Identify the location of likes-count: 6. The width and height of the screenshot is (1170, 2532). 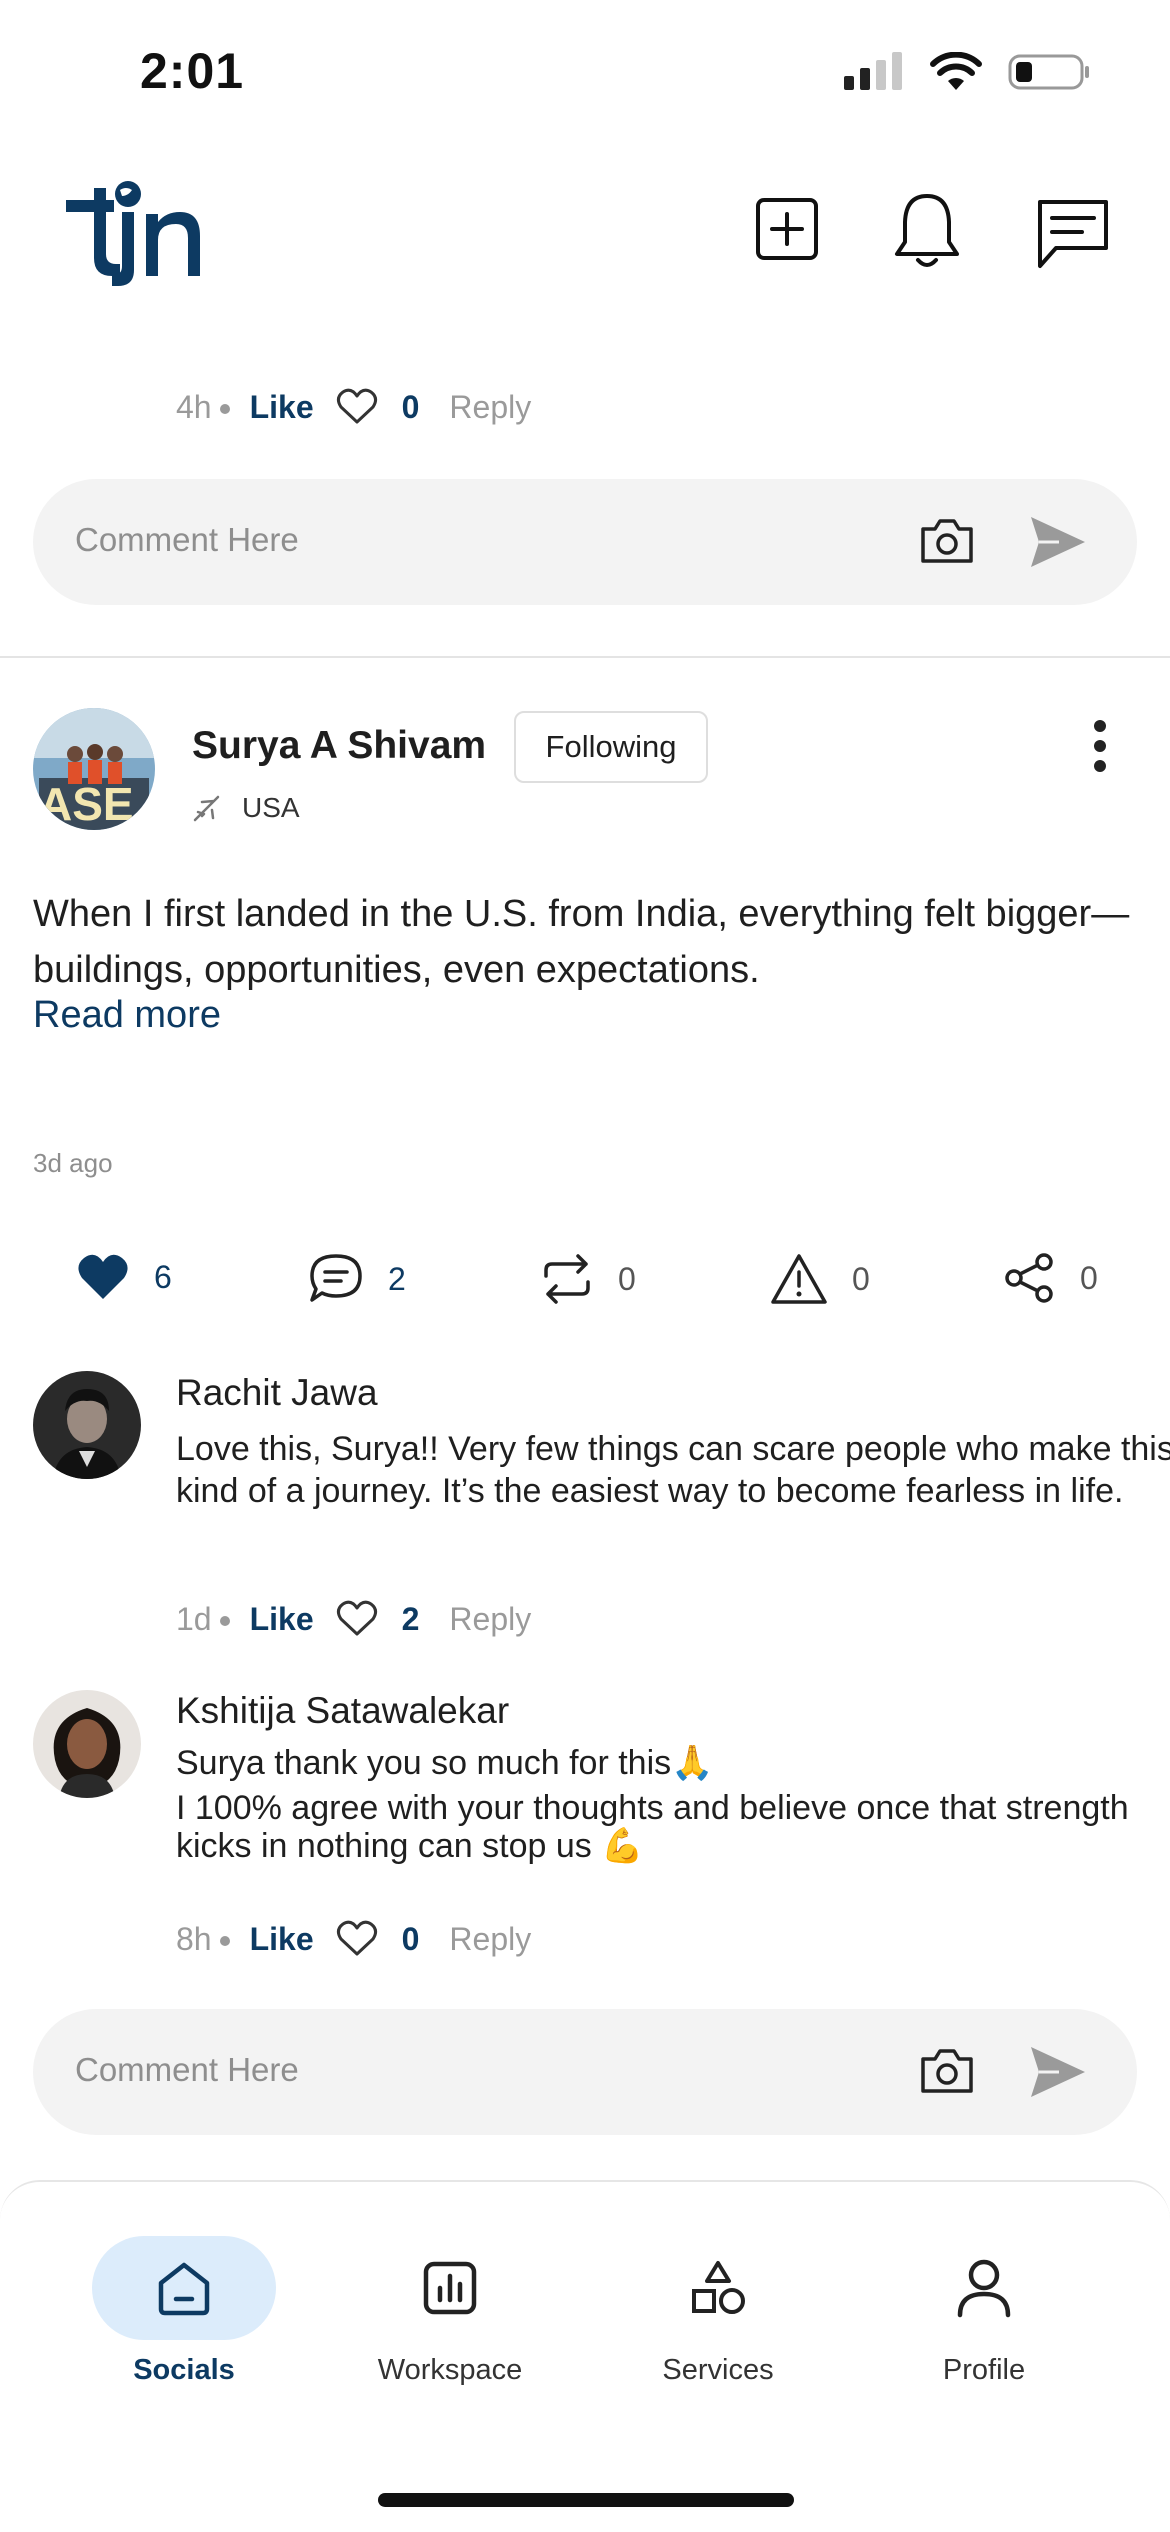
(163, 1276).